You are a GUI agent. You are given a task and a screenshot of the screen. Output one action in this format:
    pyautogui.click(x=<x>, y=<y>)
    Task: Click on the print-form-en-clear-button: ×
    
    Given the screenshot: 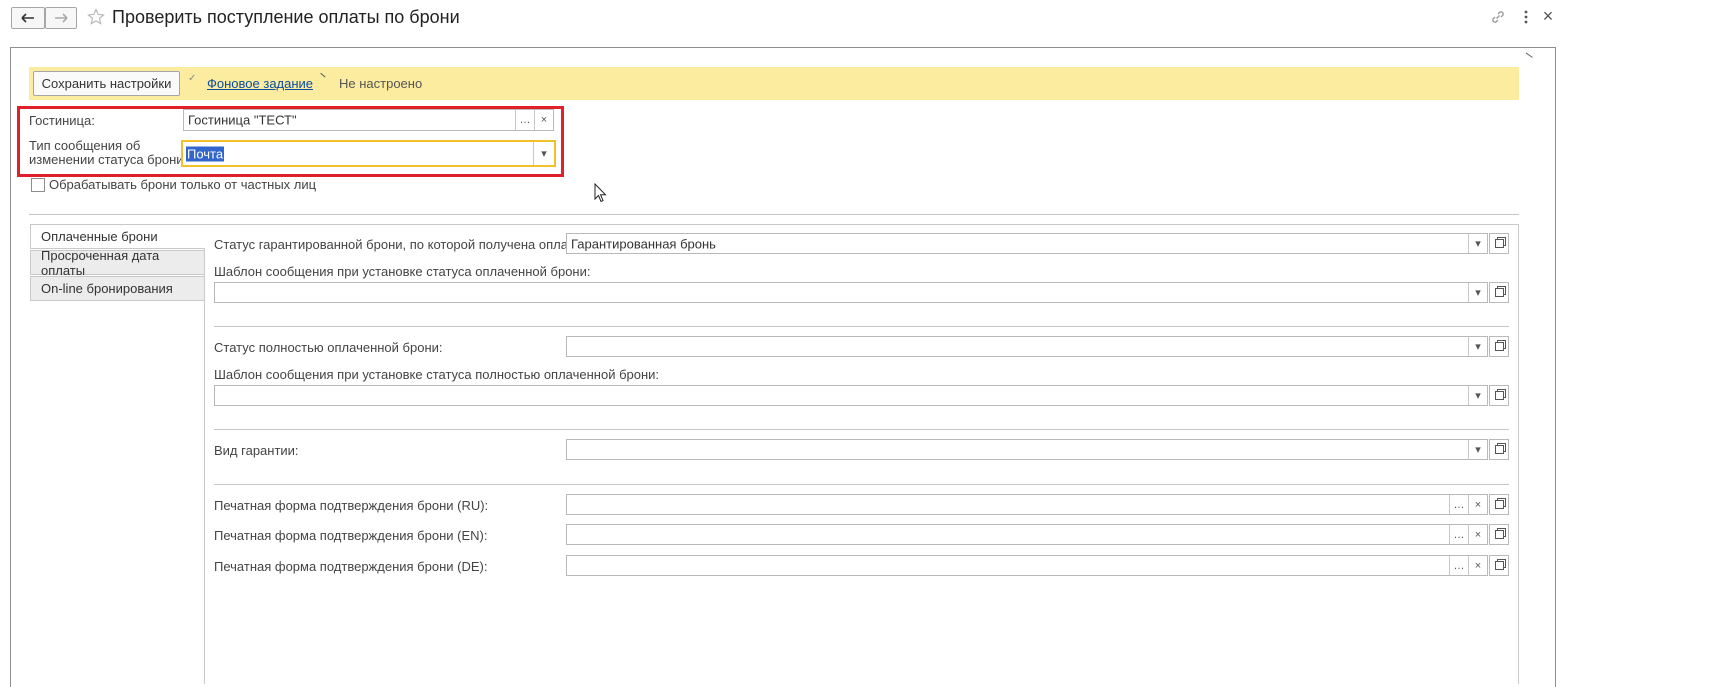 What is the action you would take?
    pyautogui.click(x=1477, y=534)
    